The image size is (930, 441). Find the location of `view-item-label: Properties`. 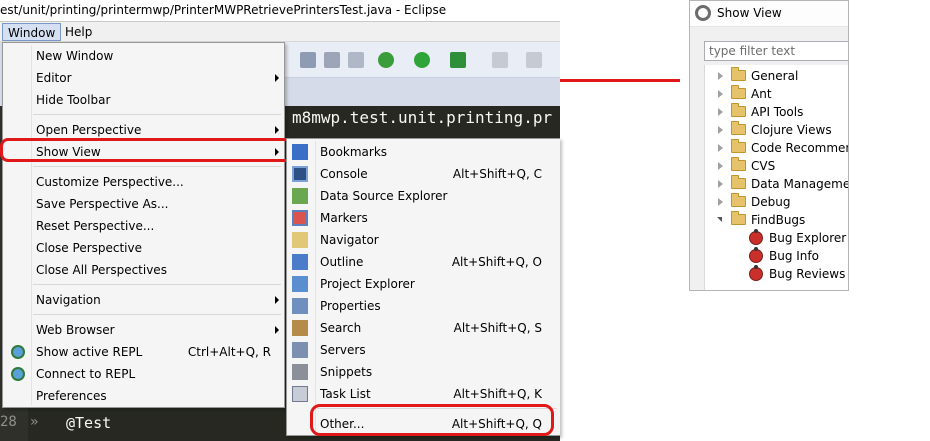

view-item-label: Properties is located at coordinates (350, 306).